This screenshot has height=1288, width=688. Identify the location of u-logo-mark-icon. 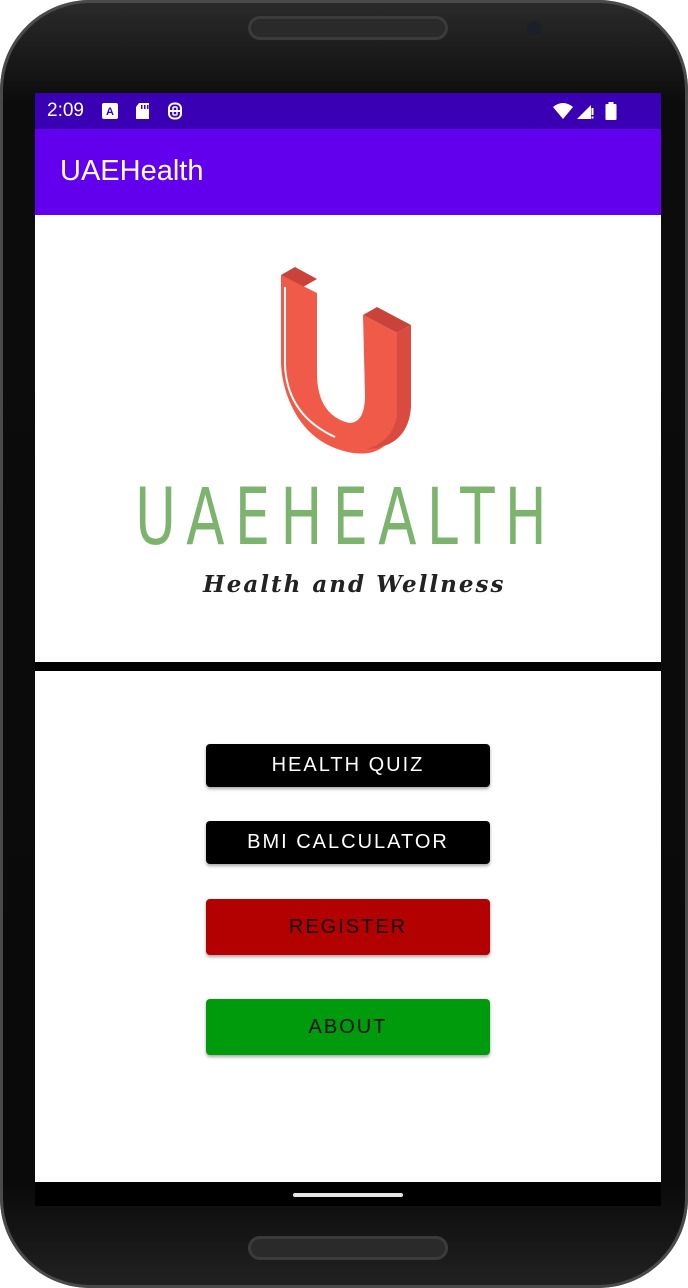
(346, 360).